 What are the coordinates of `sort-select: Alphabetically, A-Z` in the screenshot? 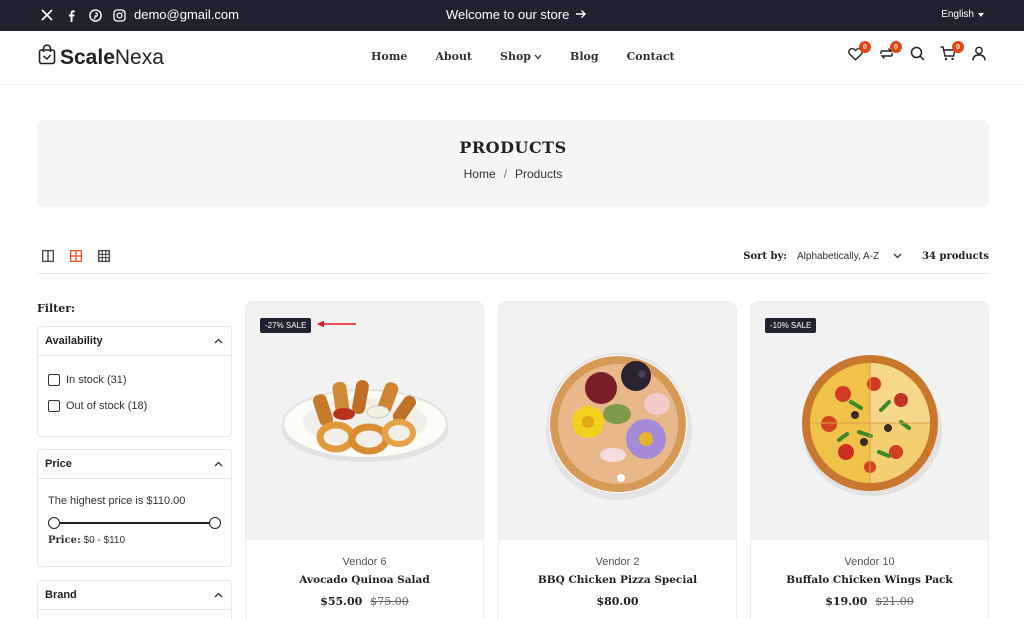 It's located at (849, 256).